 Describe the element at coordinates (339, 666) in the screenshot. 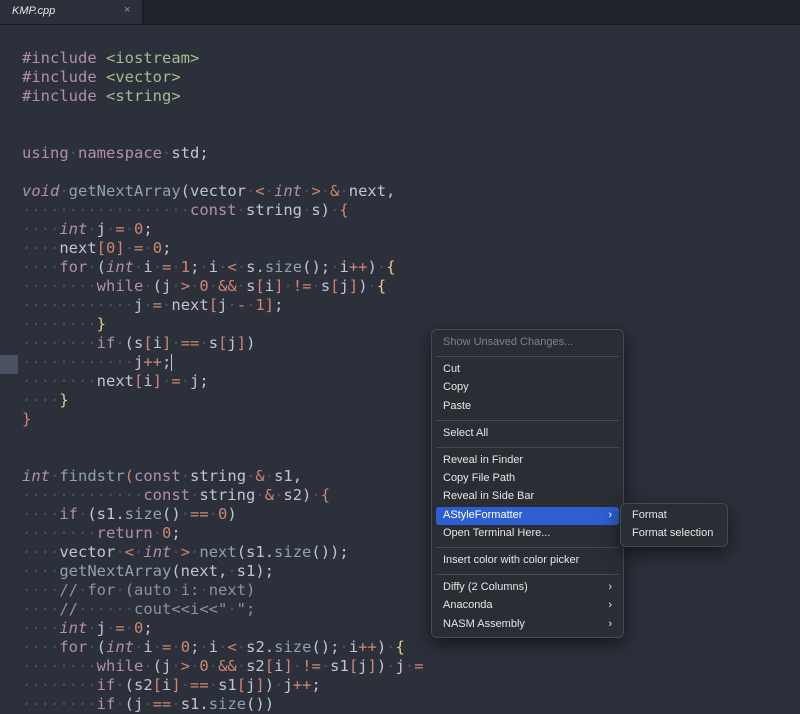

I see `code-token: s1` at that location.